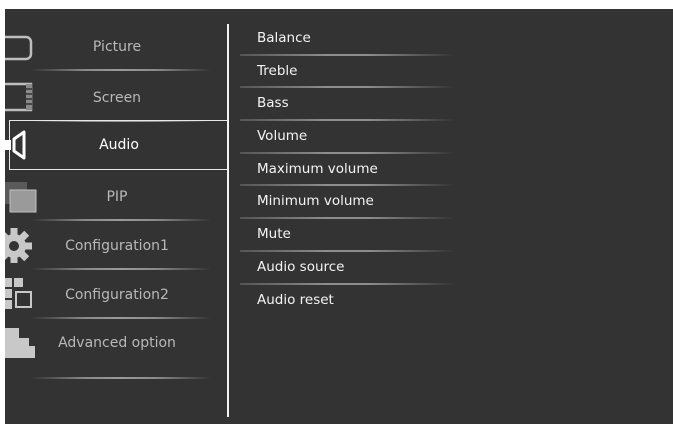 Image resolution: width=673 pixels, height=428 pixels. I want to click on submenu-item-bass: Bass, so click(350, 105).